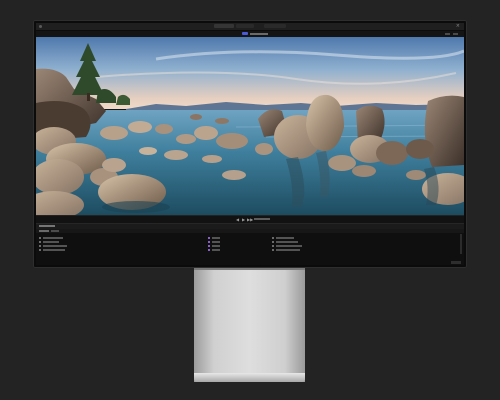 This screenshot has width=500, height=400. What do you see at coordinates (224, 26) in the screenshot?
I see `toolbar-tab-active` at bounding box center [224, 26].